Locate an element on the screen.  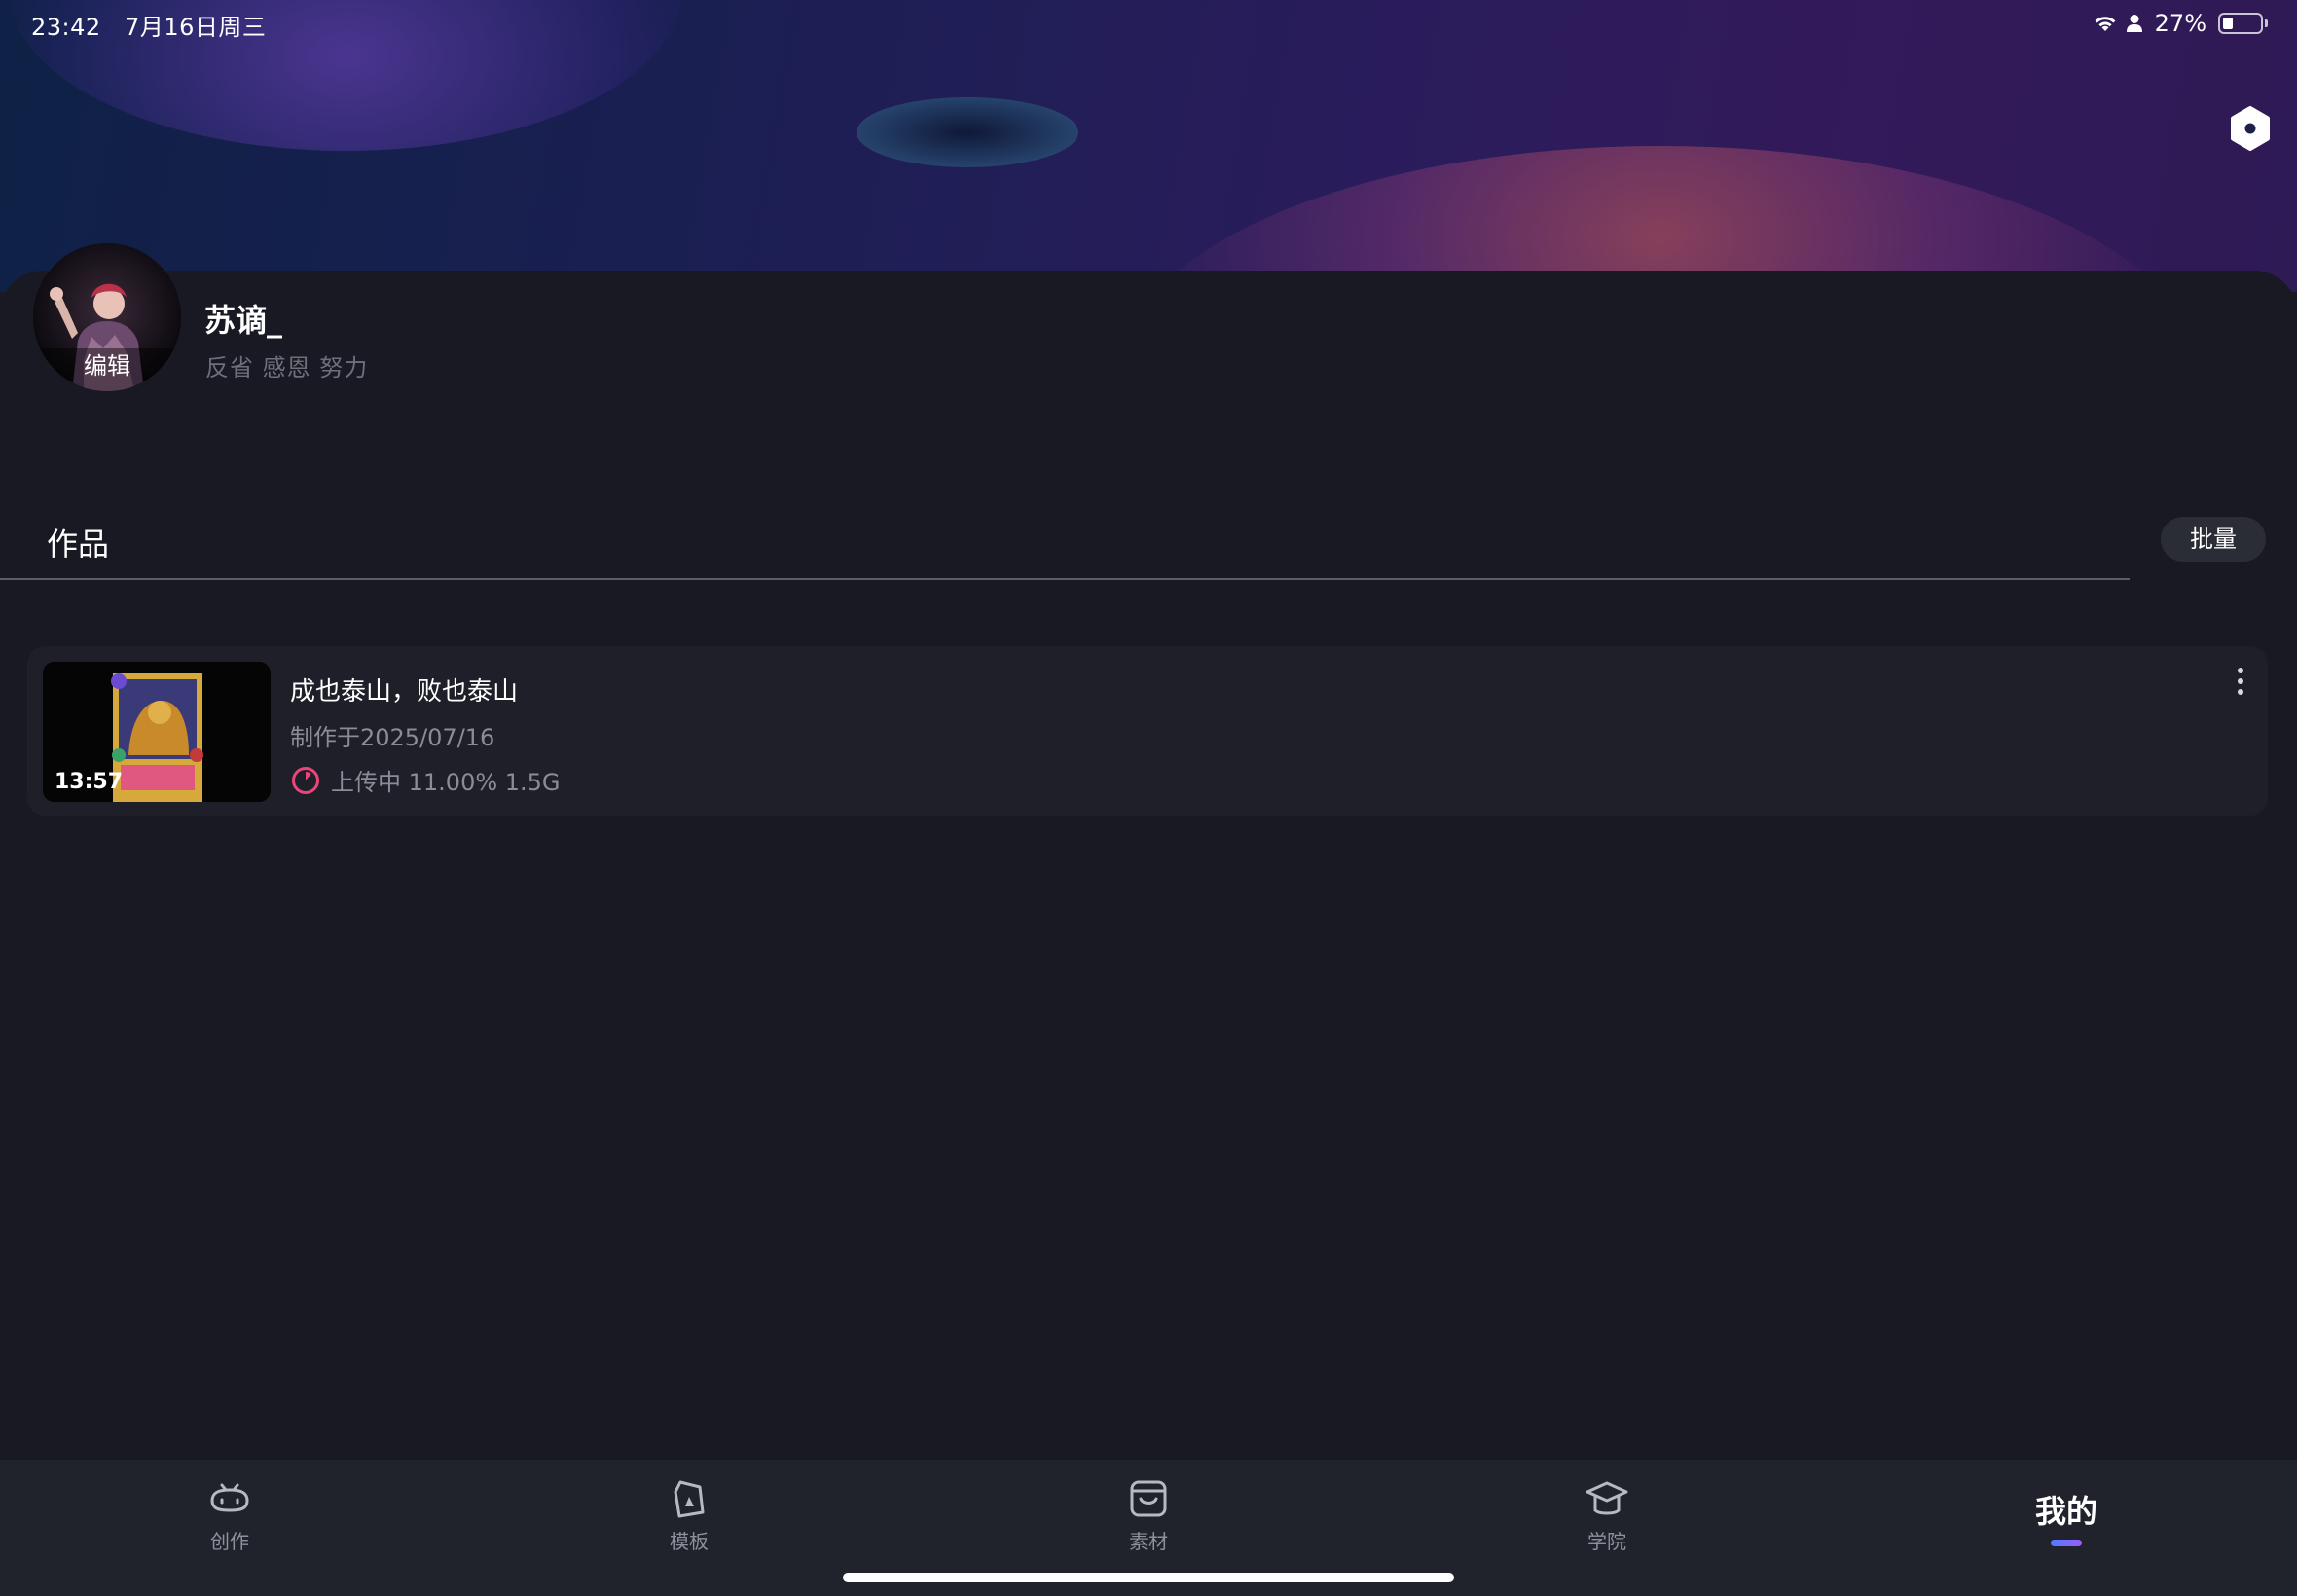
person-icon is located at coordinates (2134, 23).